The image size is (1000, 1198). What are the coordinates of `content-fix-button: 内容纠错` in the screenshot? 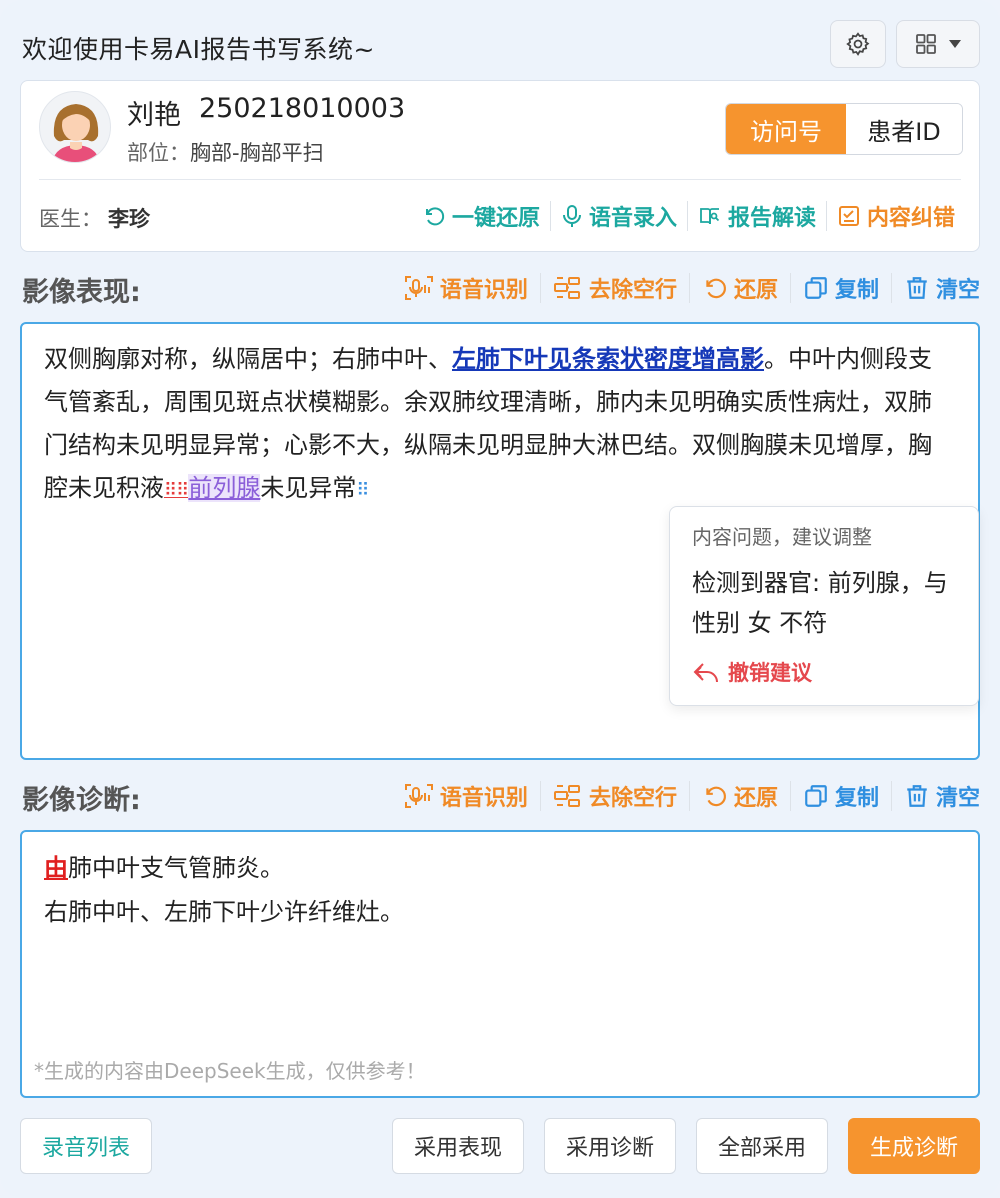 It's located at (896, 216).